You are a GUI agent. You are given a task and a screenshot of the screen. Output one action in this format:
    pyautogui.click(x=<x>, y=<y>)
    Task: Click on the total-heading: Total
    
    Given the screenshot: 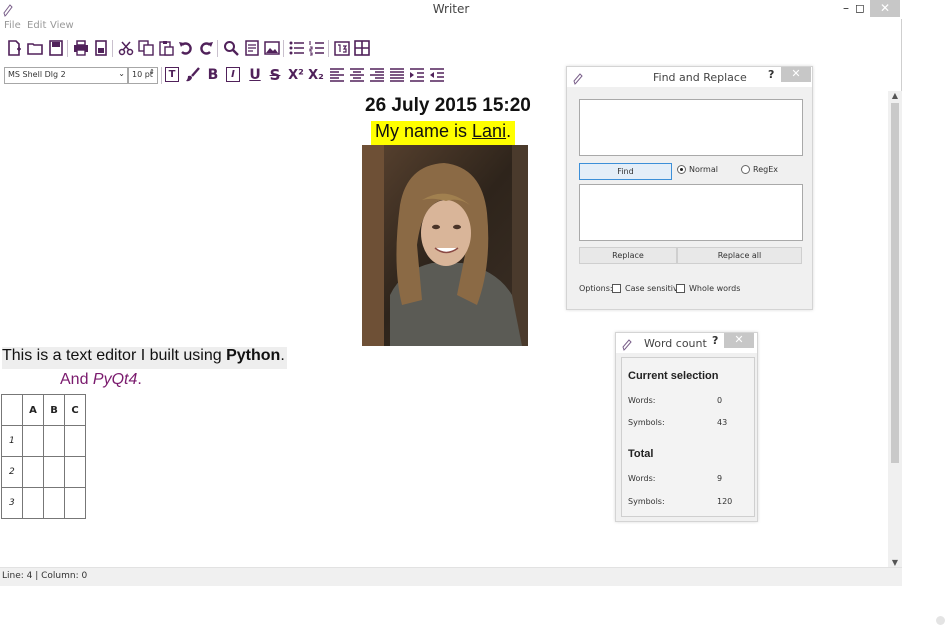 What is the action you would take?
    pyautogui.click(x=641, y=454)
    